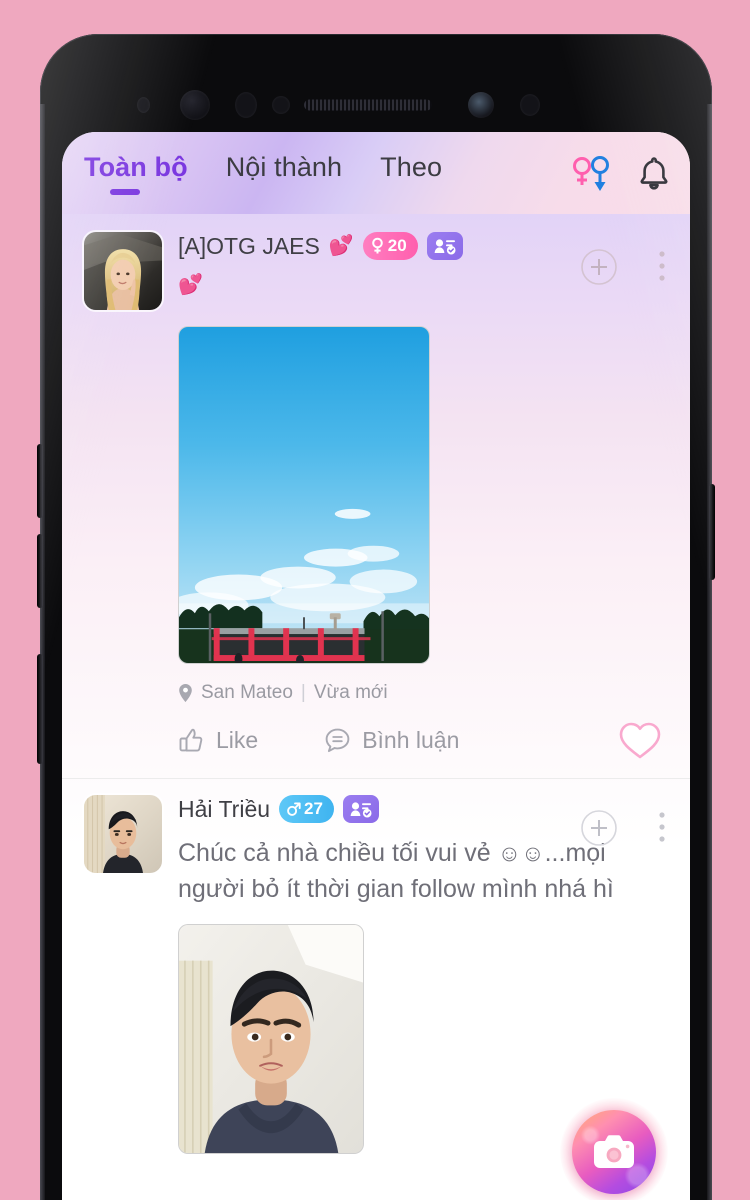 This screenshot has height=1200, width=750. Describe the element at coordinates (284, 166) in the screenshot. I see `tab-noi-thanh-label: Nội thành` at that location.